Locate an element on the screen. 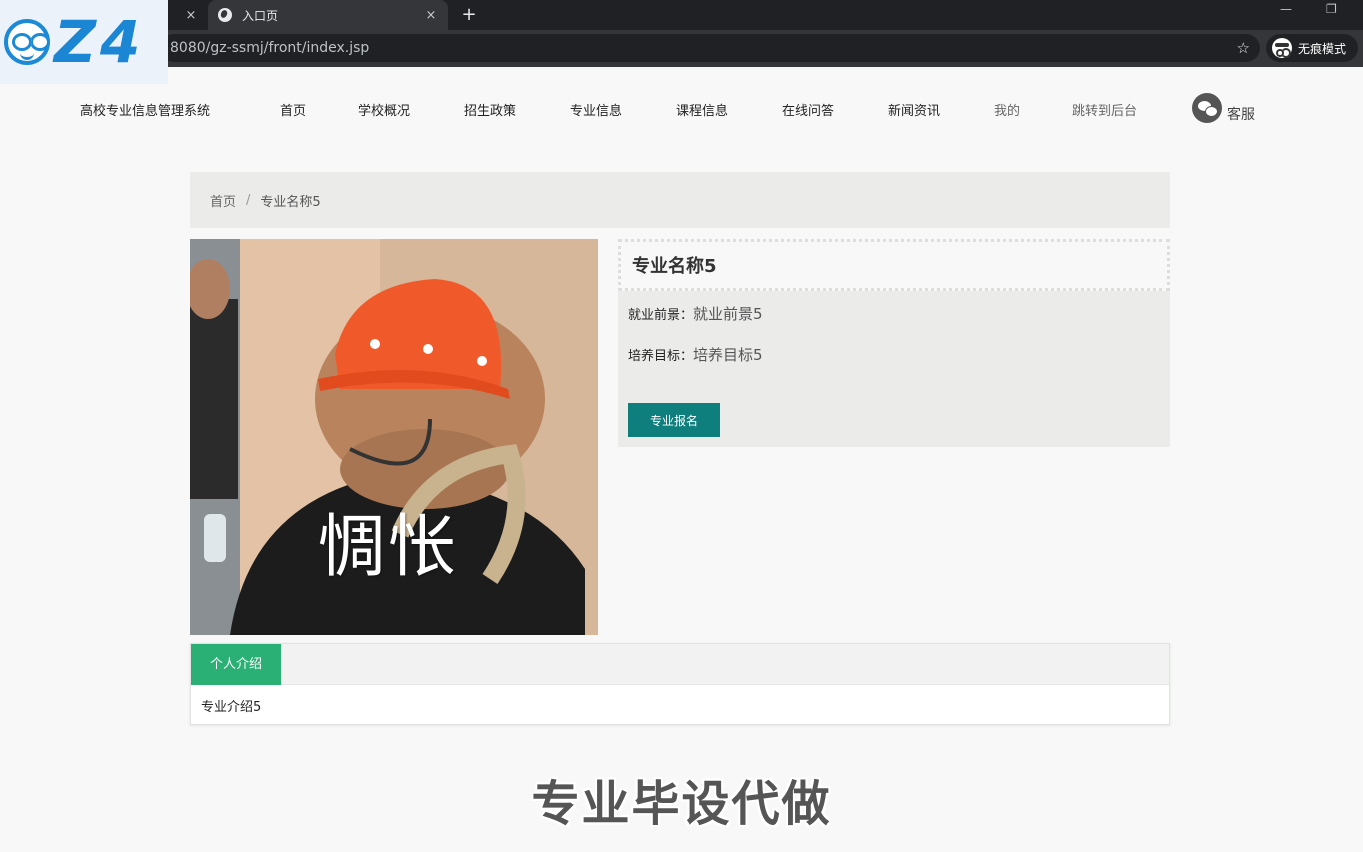  nav-item-school-overview: 学校概况 is located at coordinates (384, 109).